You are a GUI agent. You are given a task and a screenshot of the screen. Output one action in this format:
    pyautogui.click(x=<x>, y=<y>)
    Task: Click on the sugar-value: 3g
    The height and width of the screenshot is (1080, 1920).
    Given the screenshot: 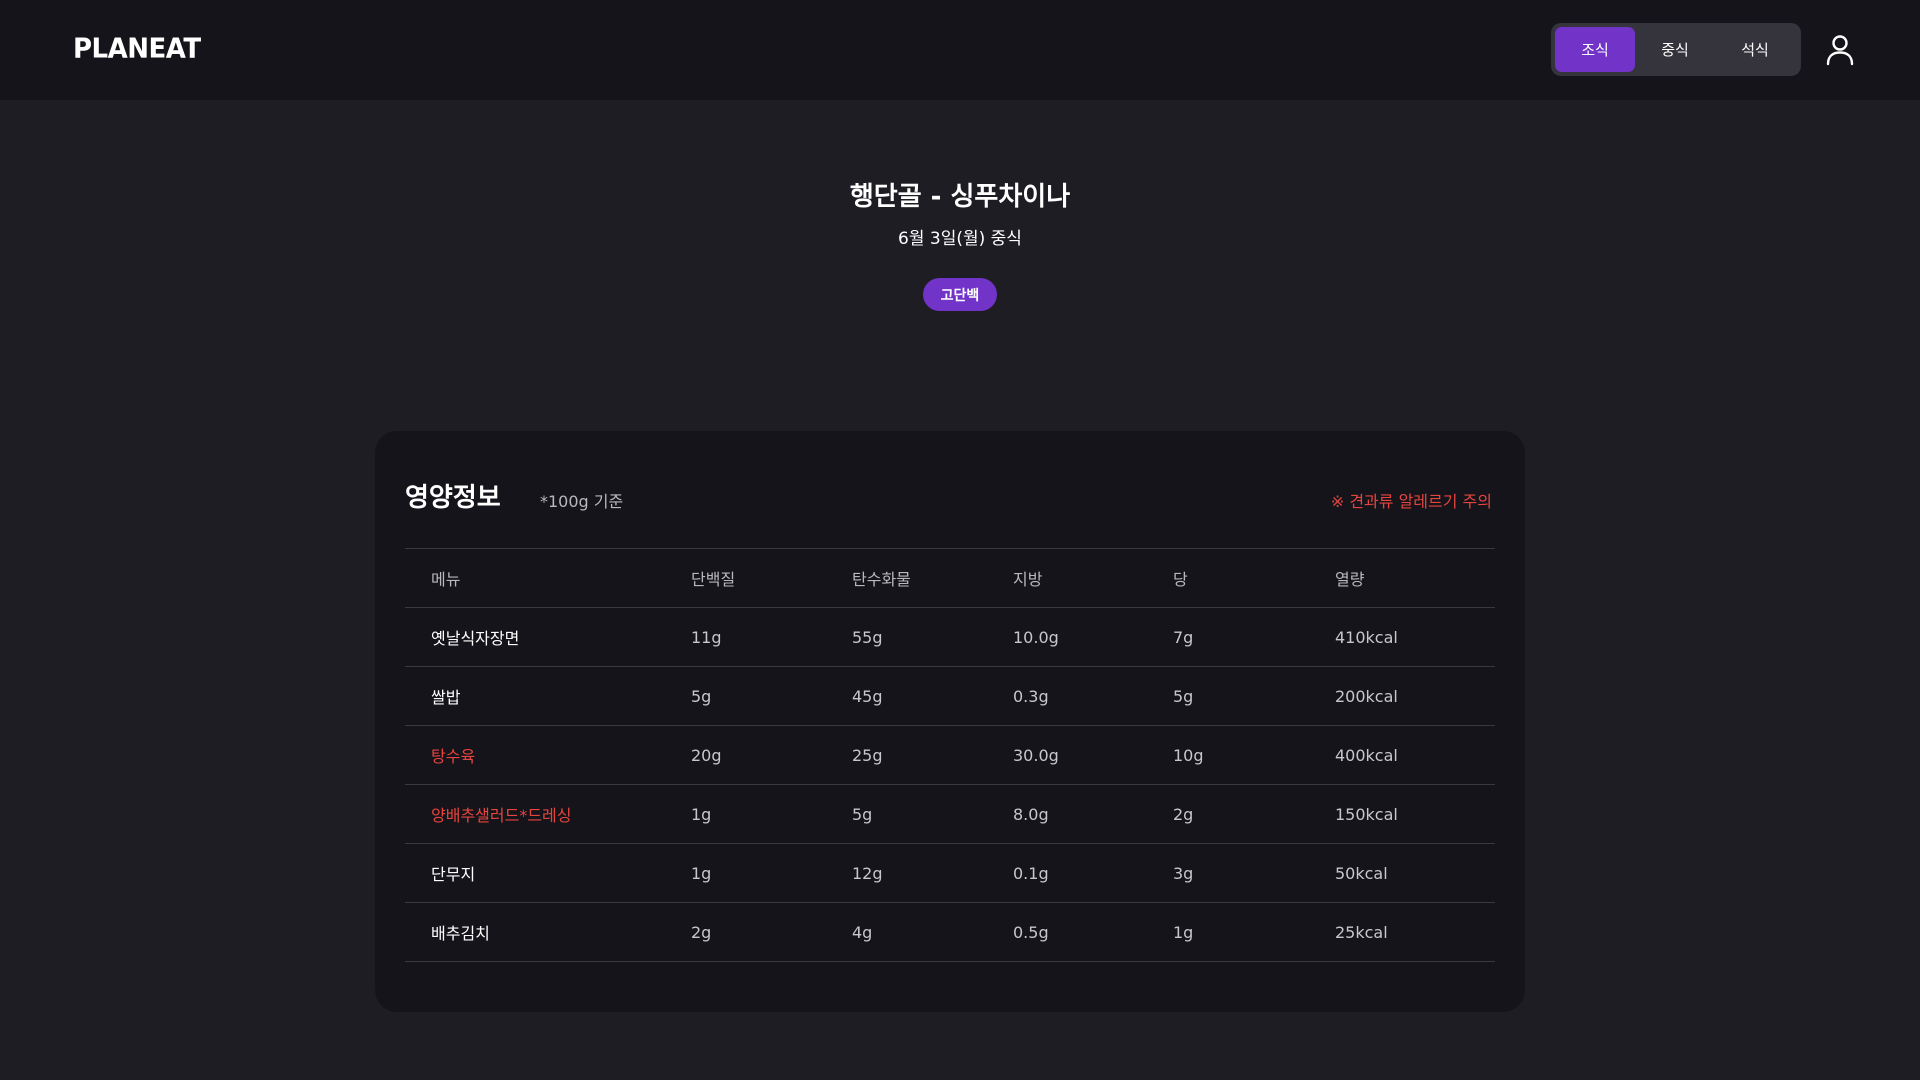 What is the action you would take?
    pyautogui.click(x=1183, y=873)
    